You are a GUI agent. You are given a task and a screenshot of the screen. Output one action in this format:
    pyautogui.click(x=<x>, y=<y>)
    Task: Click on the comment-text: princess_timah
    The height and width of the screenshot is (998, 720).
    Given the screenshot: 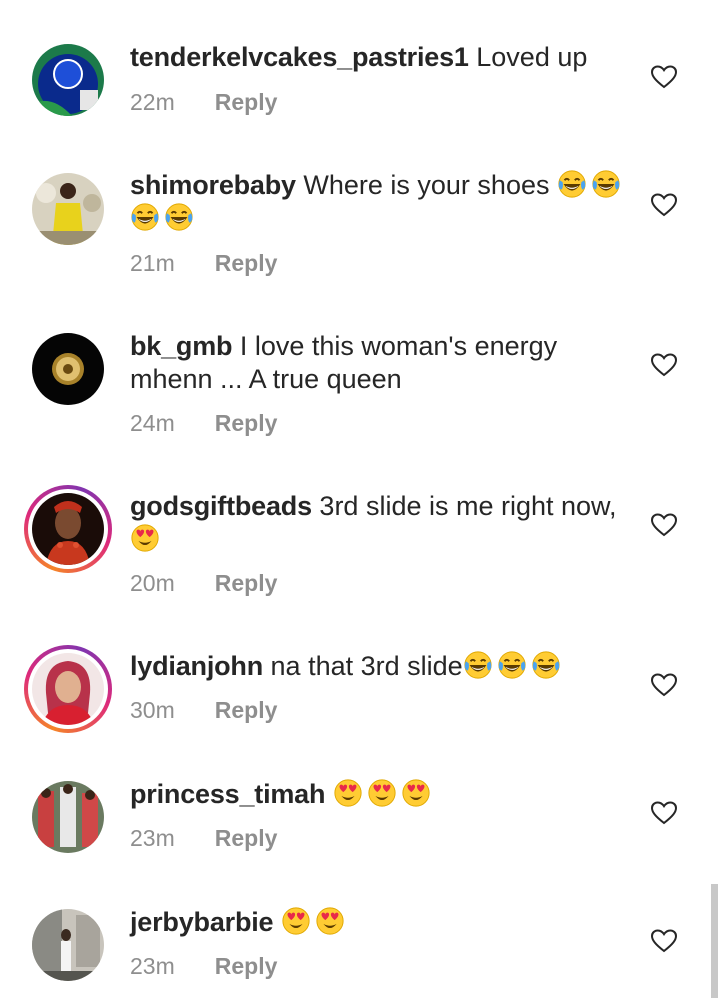 What is the action you would take?
    pyautogui.click(x=380, y=794)
    